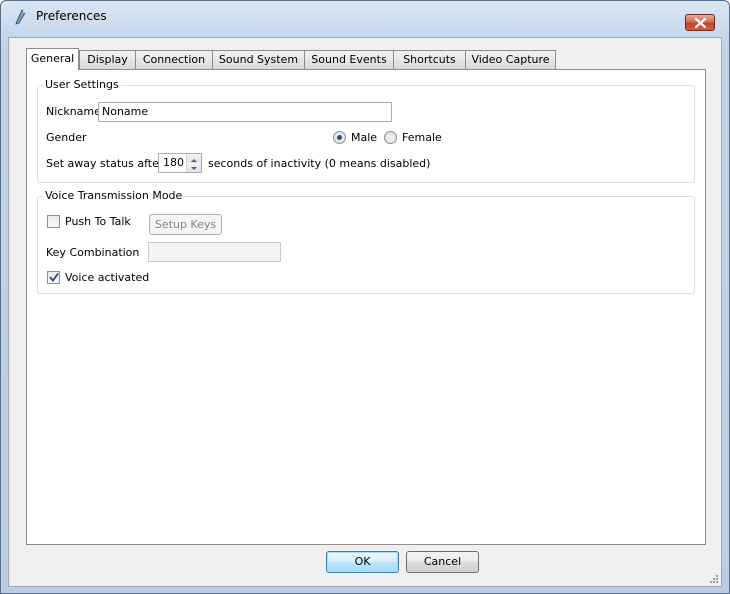 The height and width of the screenshot is (594, 730). What do you see at coordinates (52, 59) in the screenshot?
I see `tab-general: General` at bounding box center [52, 59].